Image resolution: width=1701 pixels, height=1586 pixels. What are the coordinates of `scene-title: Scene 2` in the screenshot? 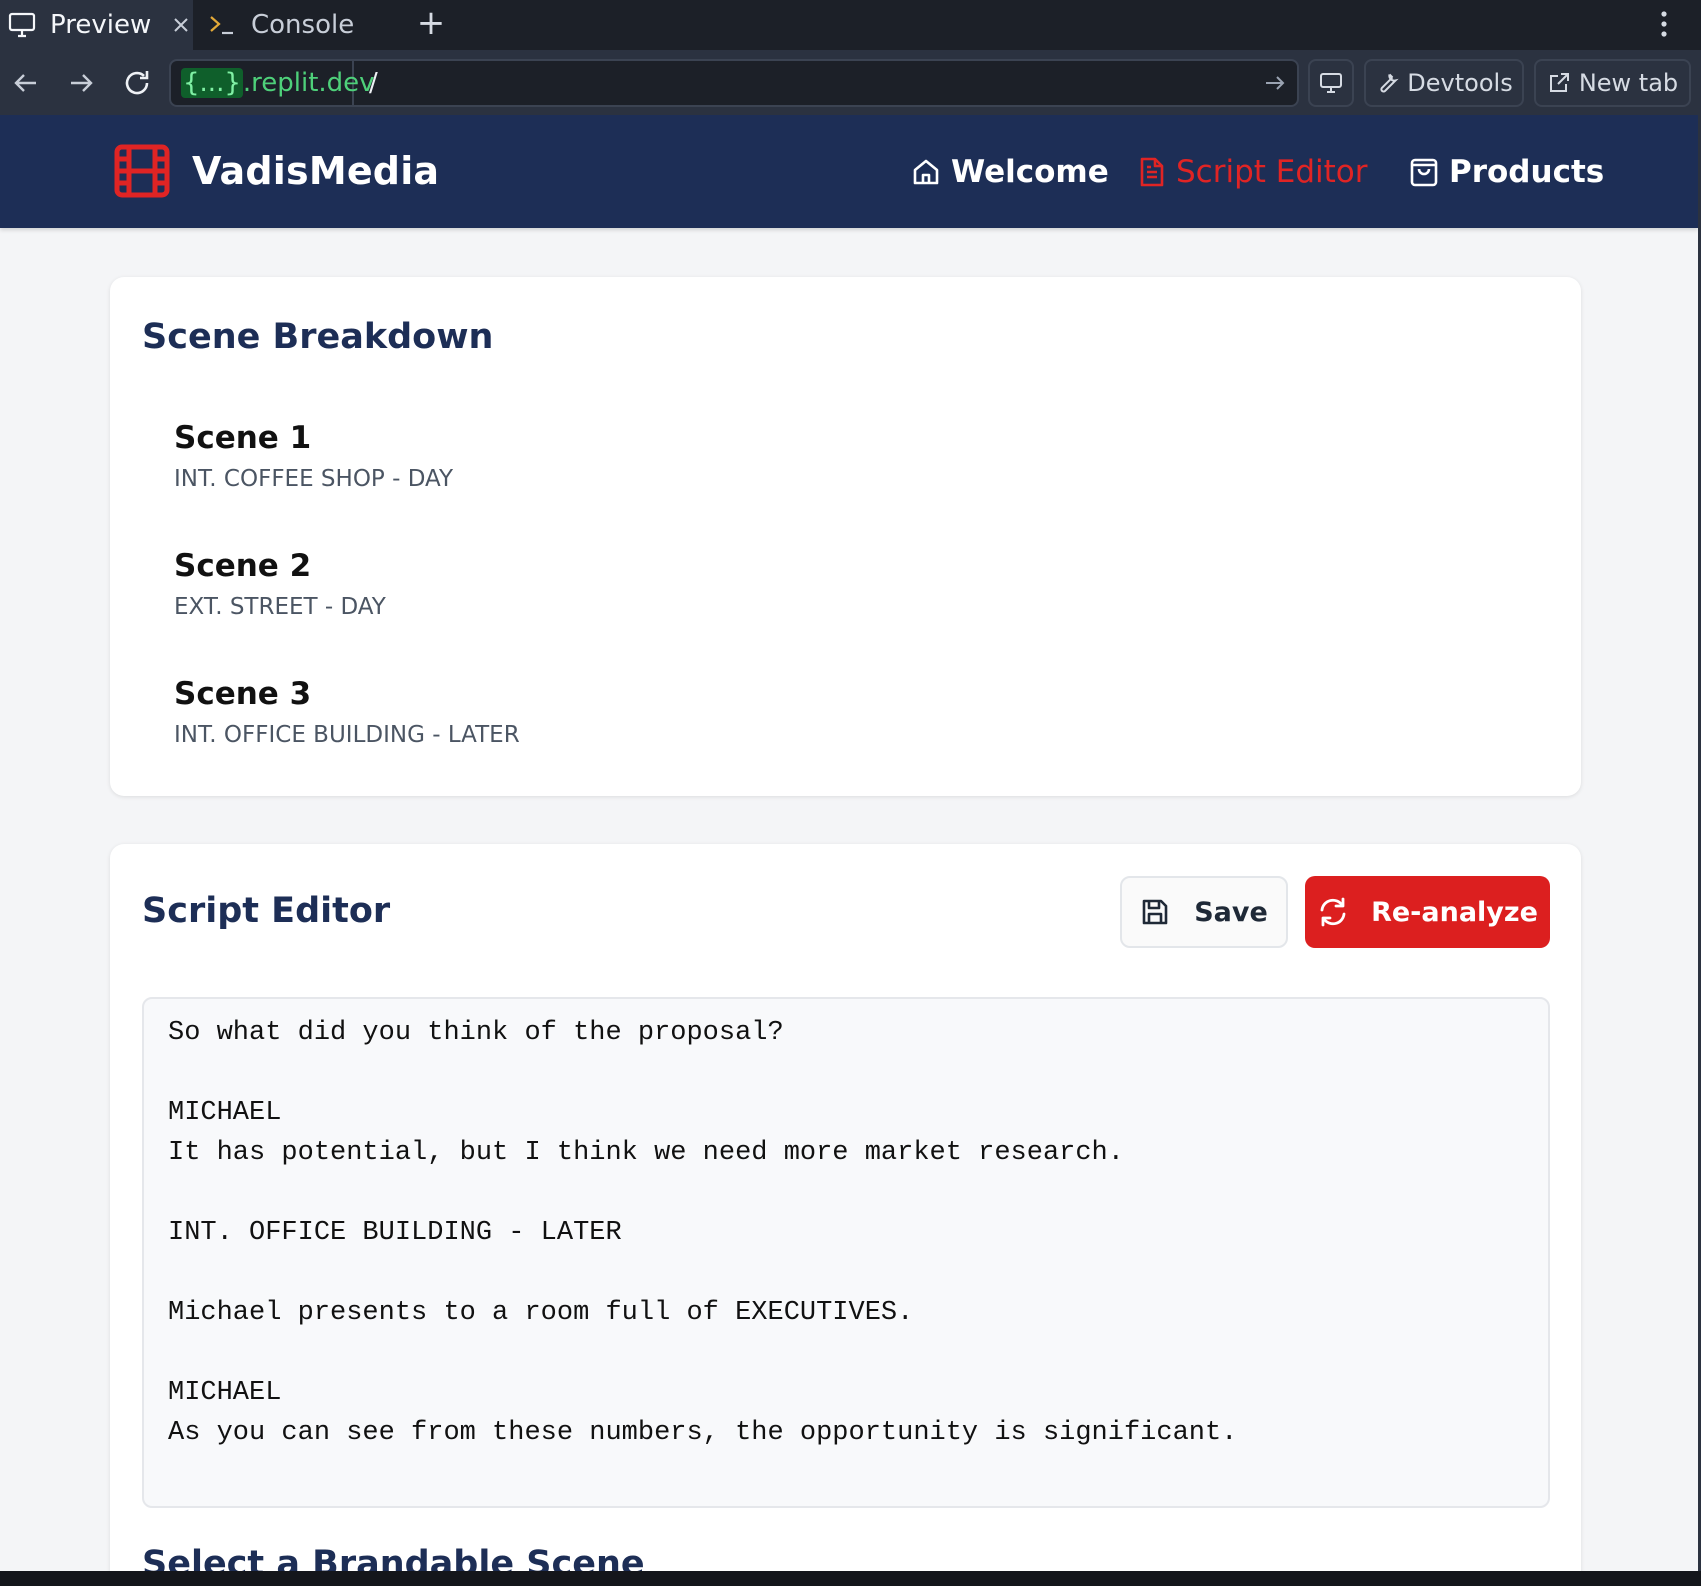 It's located at (243, 566).